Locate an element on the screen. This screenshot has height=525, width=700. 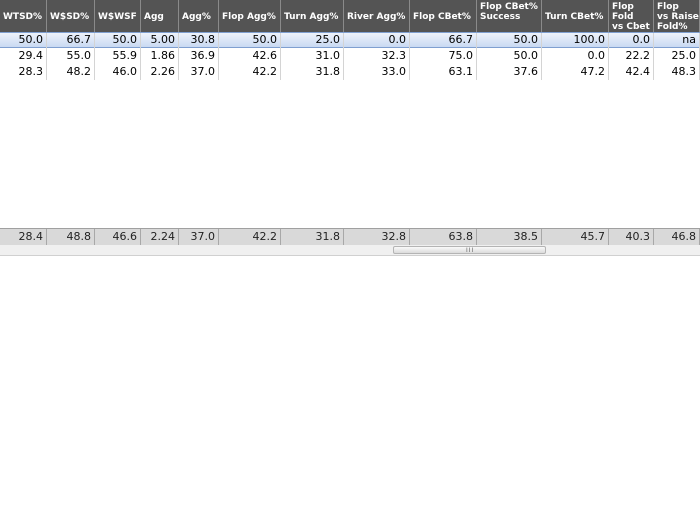
total-cell: 48.8 is located at coordinates (71, 237).